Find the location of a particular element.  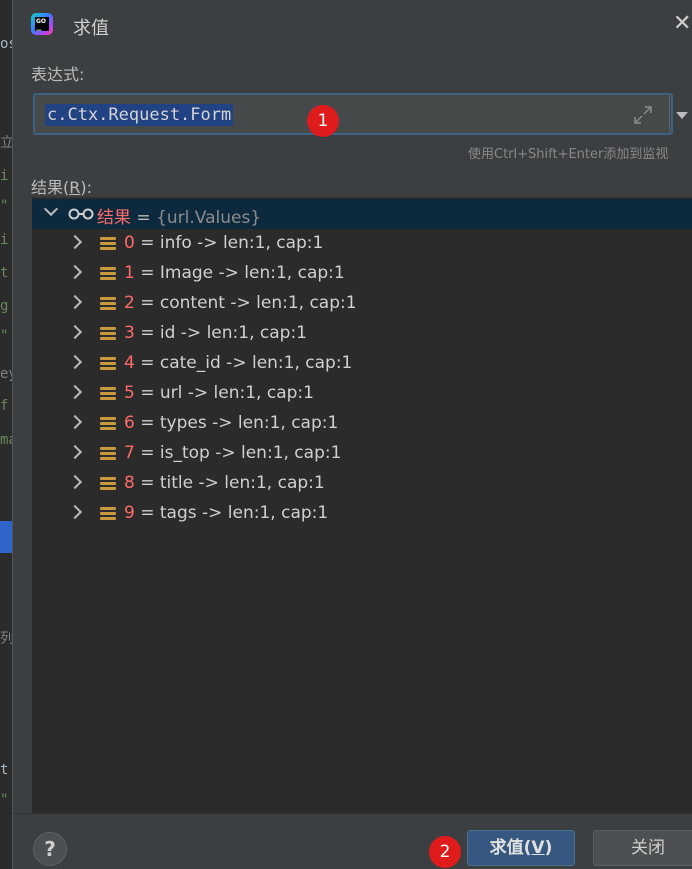

dropdown-separator is located at coordinates (669, 114).